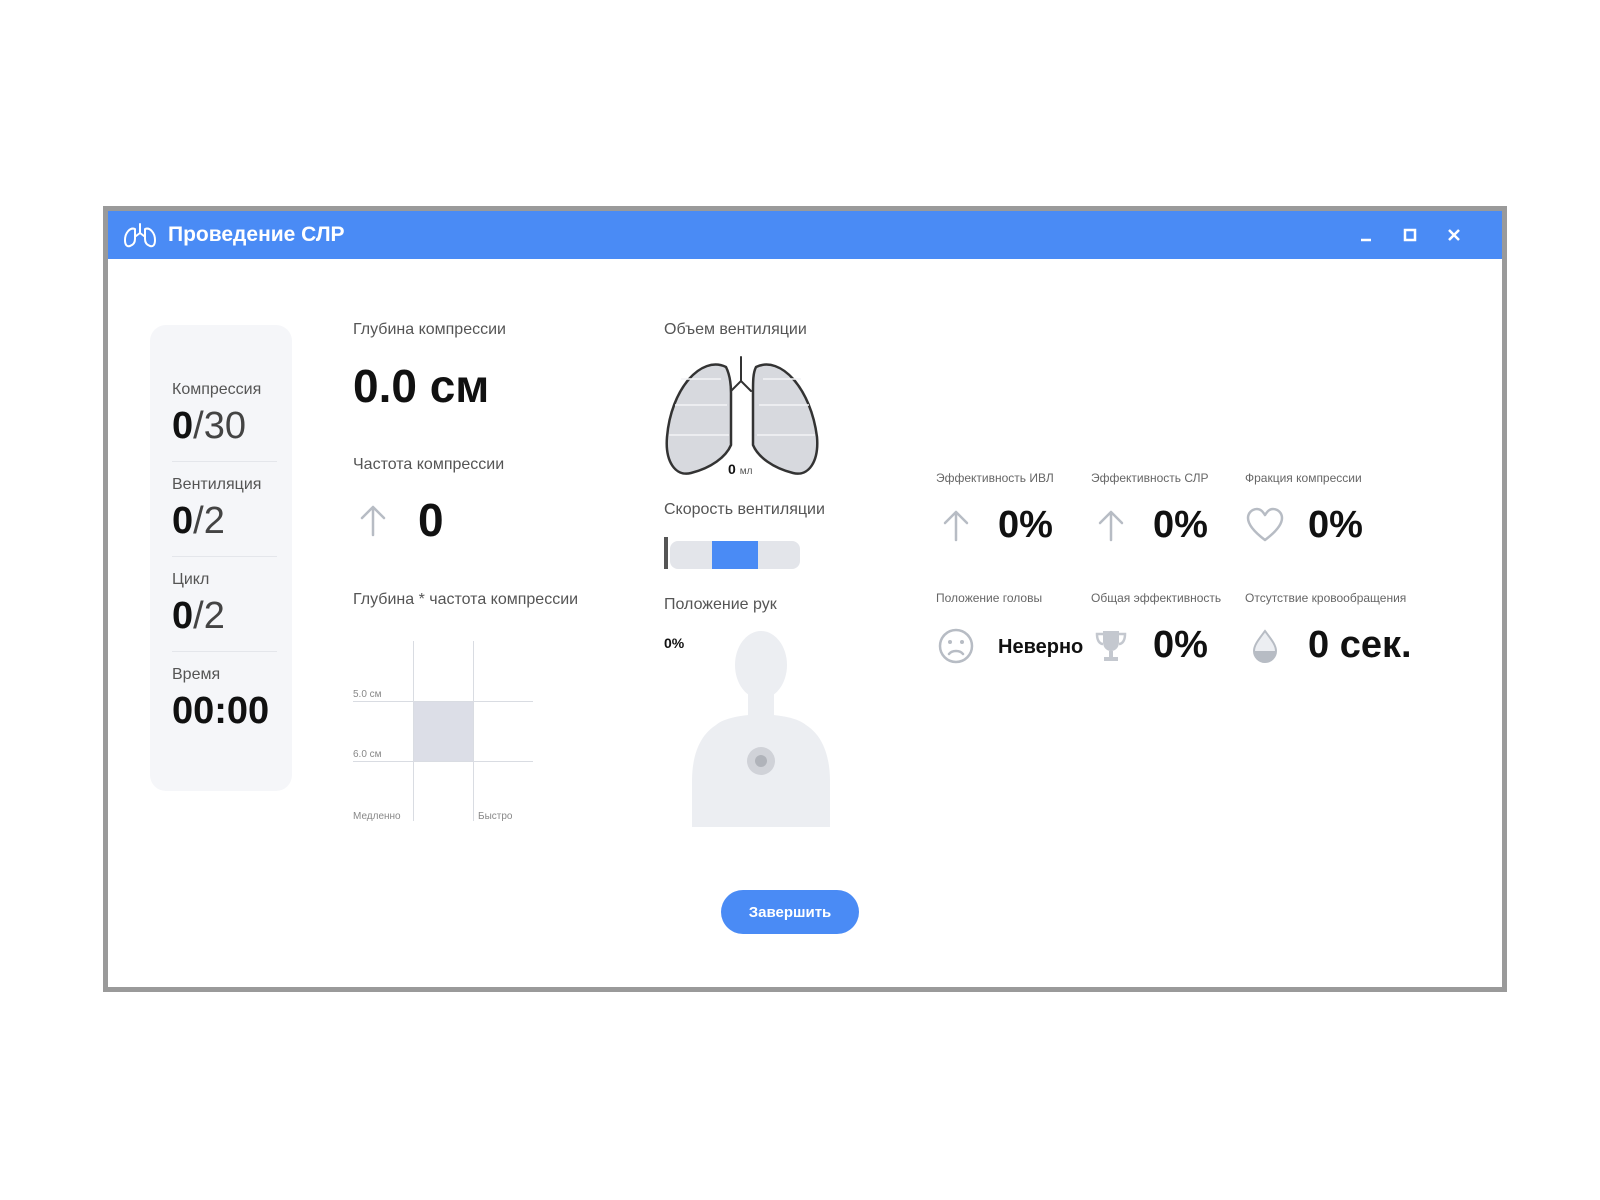  I want to click on ventilation-speed-label: Скорость вентиляции, so click(744, 509).